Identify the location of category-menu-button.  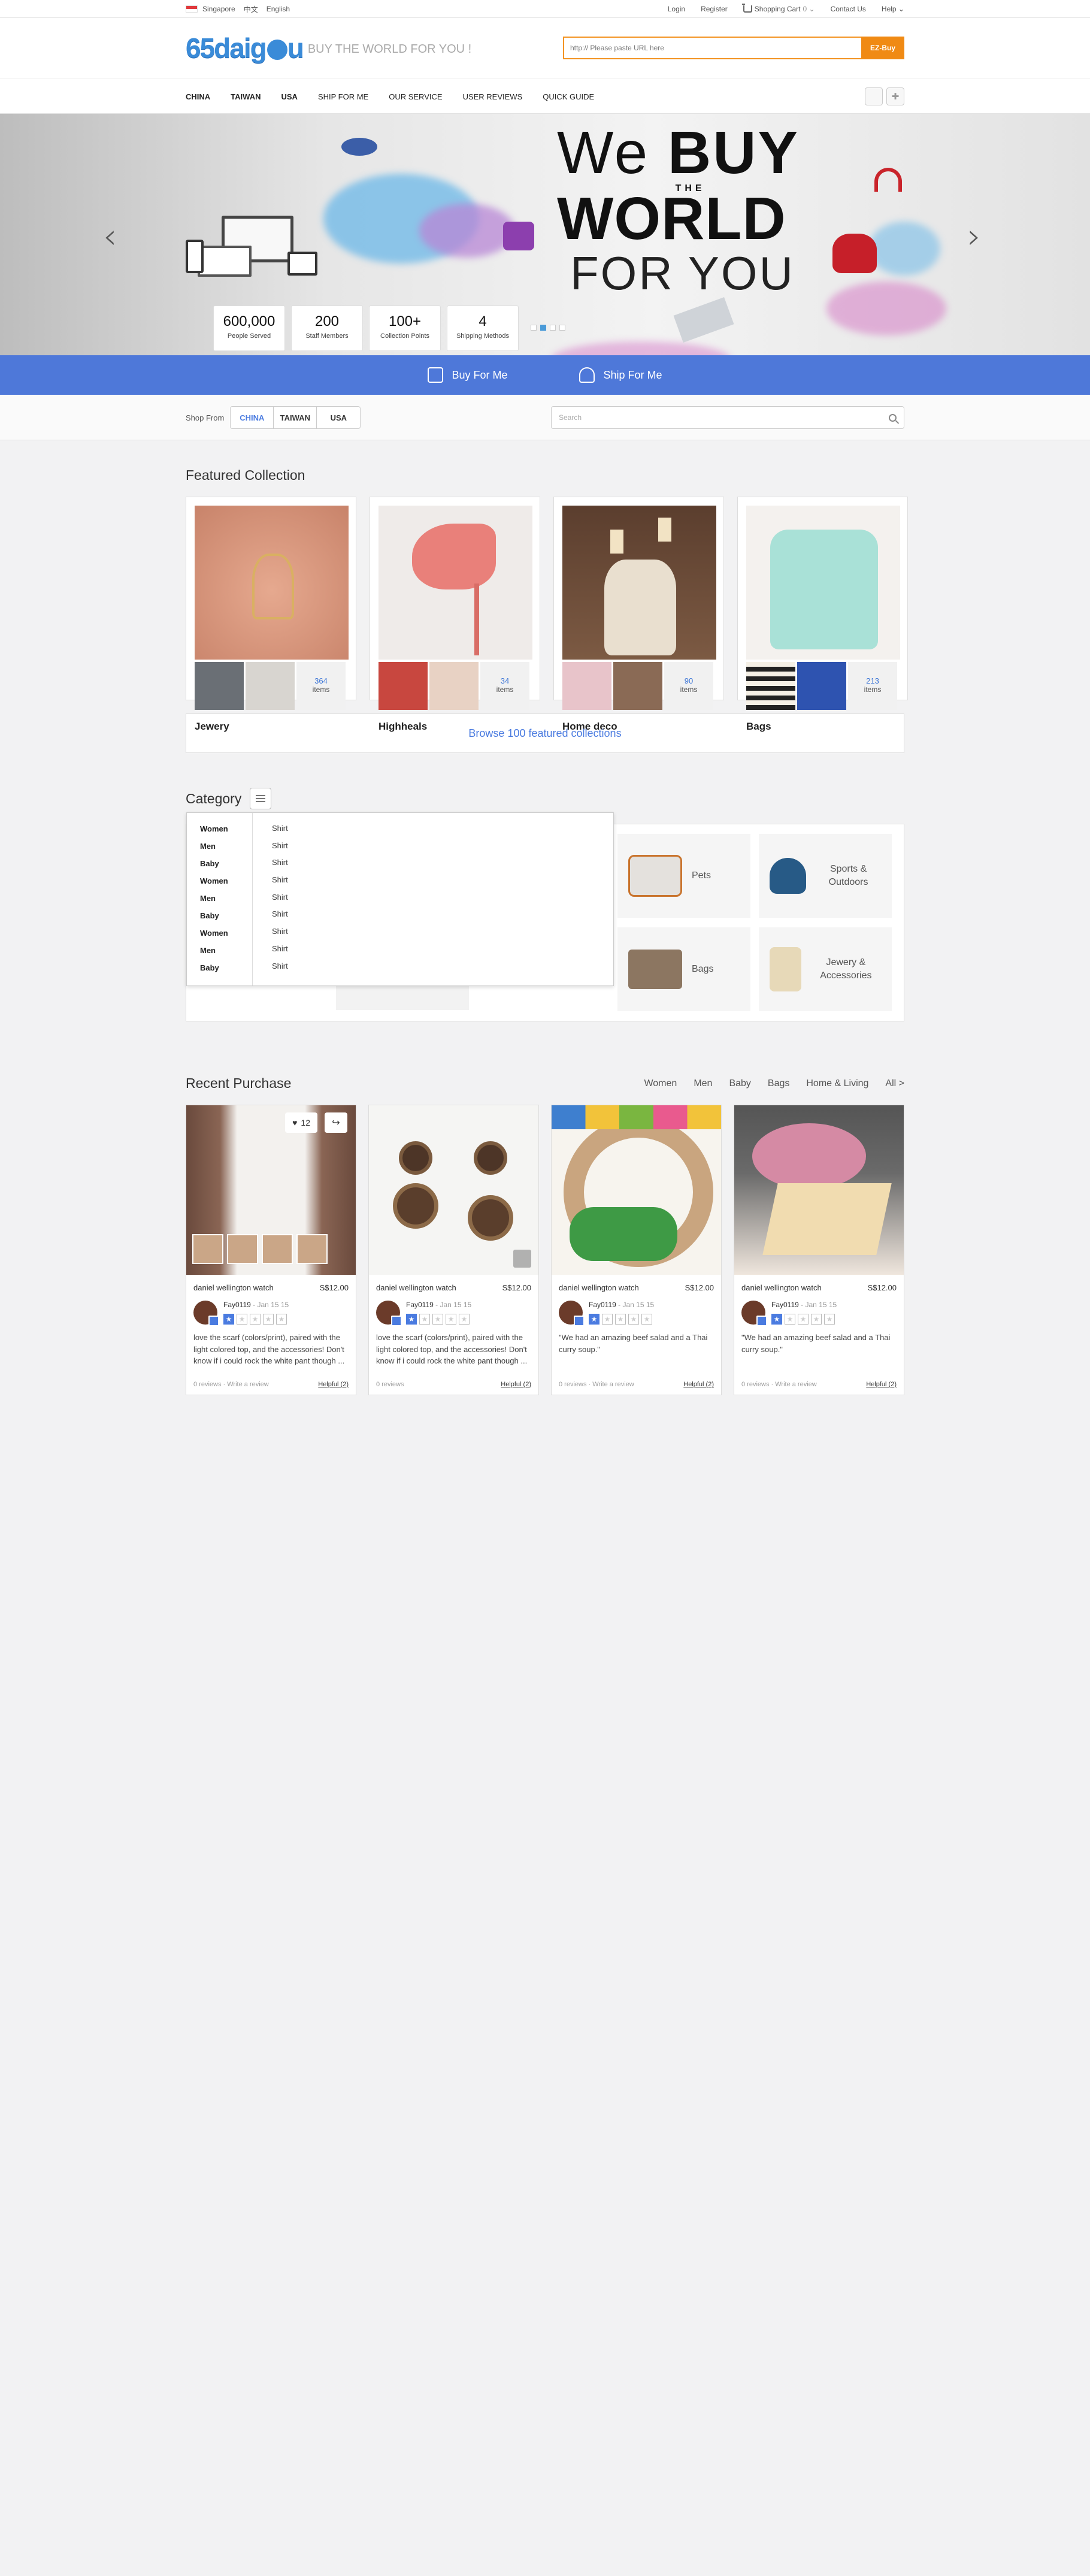
(261, 798).